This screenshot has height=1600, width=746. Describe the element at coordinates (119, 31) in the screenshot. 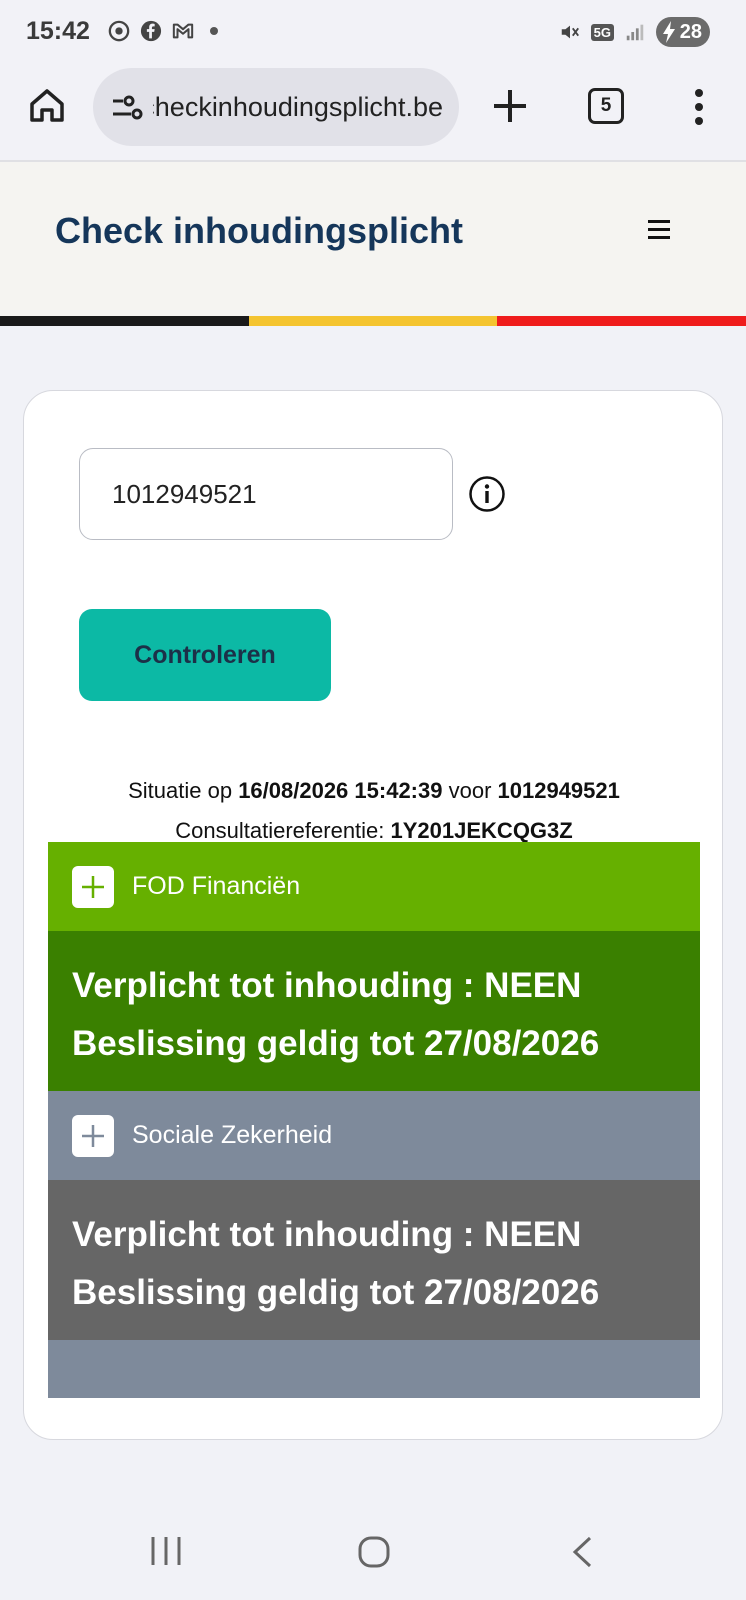

I see `chrome-icon` at that location.